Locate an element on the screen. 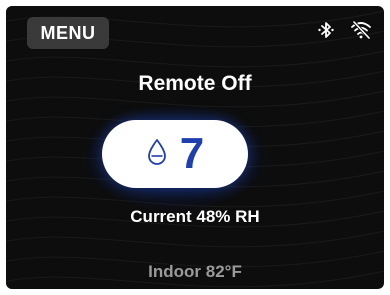 Image resolution: width=390 pixels, height=295 pixels. water-drop-icon is located at coordinates (157, 154).